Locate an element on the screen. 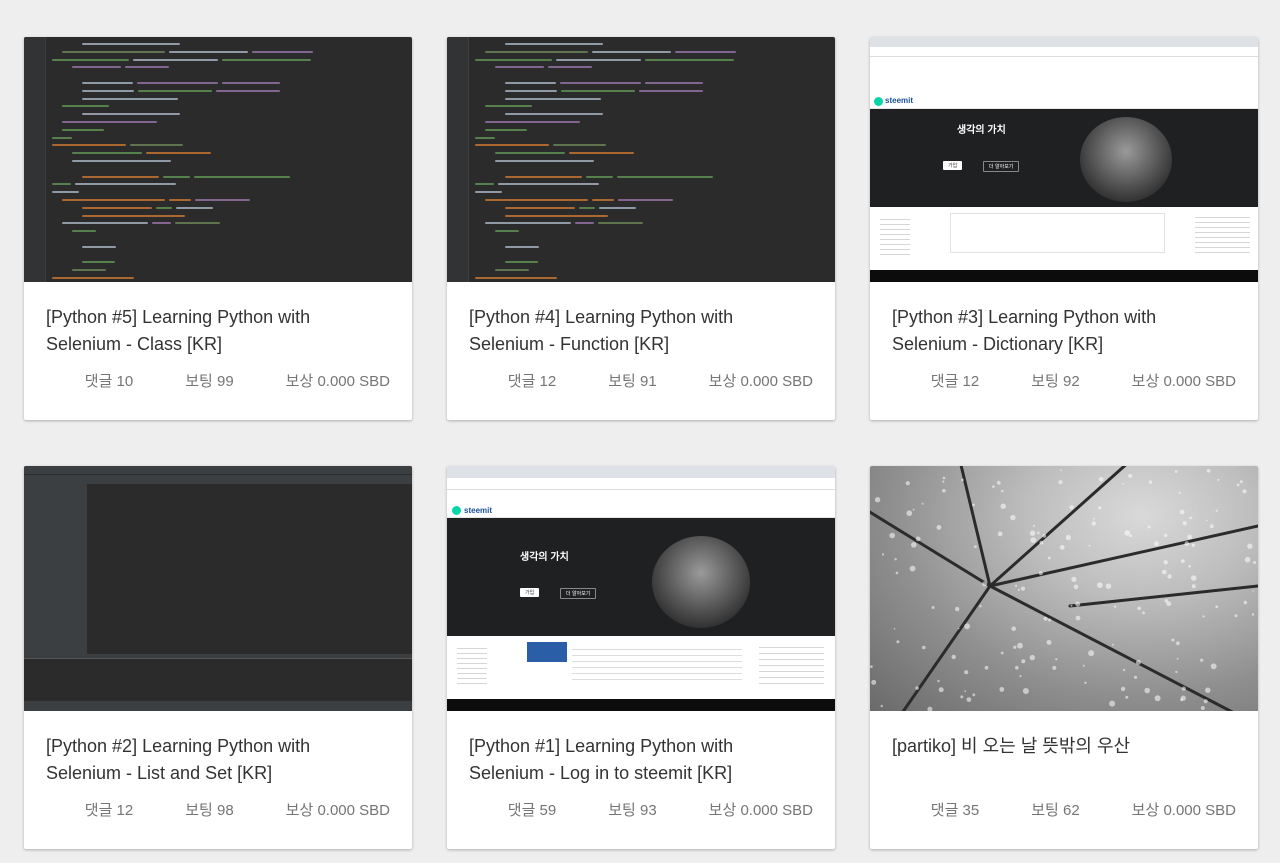 The image size is (1280, 863). steemit-navbar: steemit is located at coordinates (1064, 101).